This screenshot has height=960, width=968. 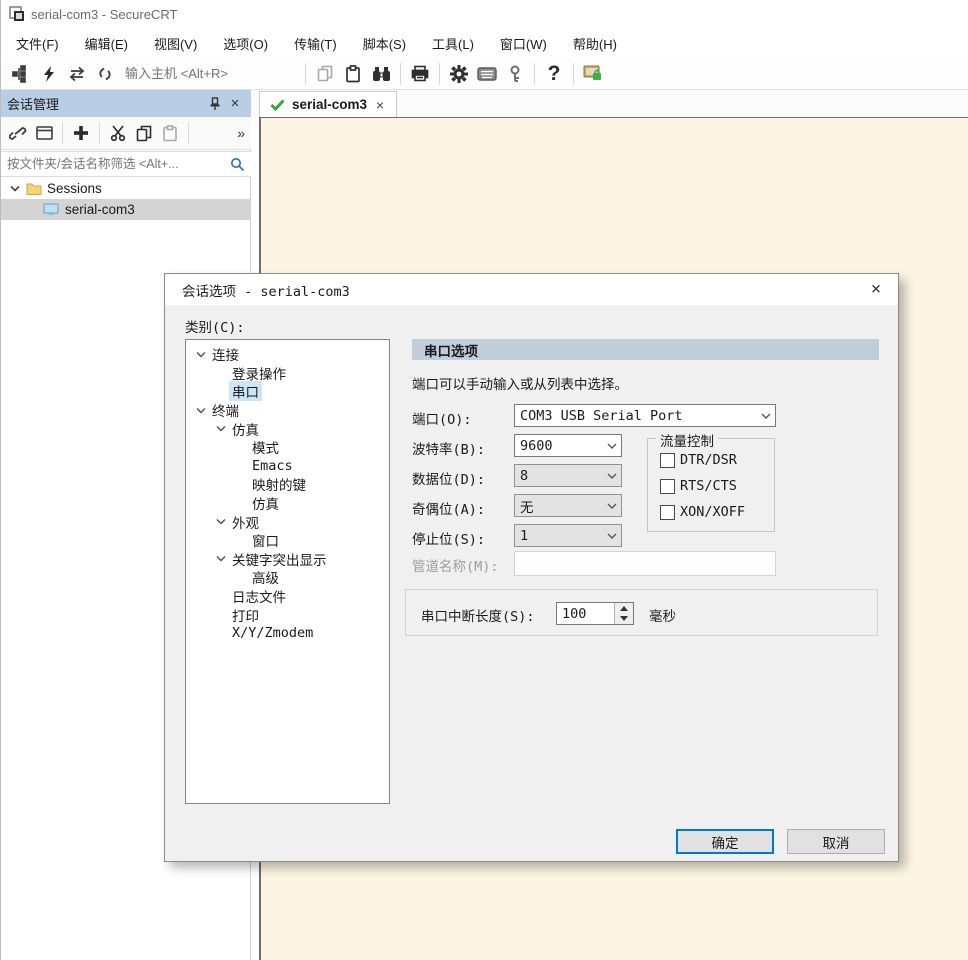 I want to click on tree-item-sessions: Sessions, so click(x=126, y=188).